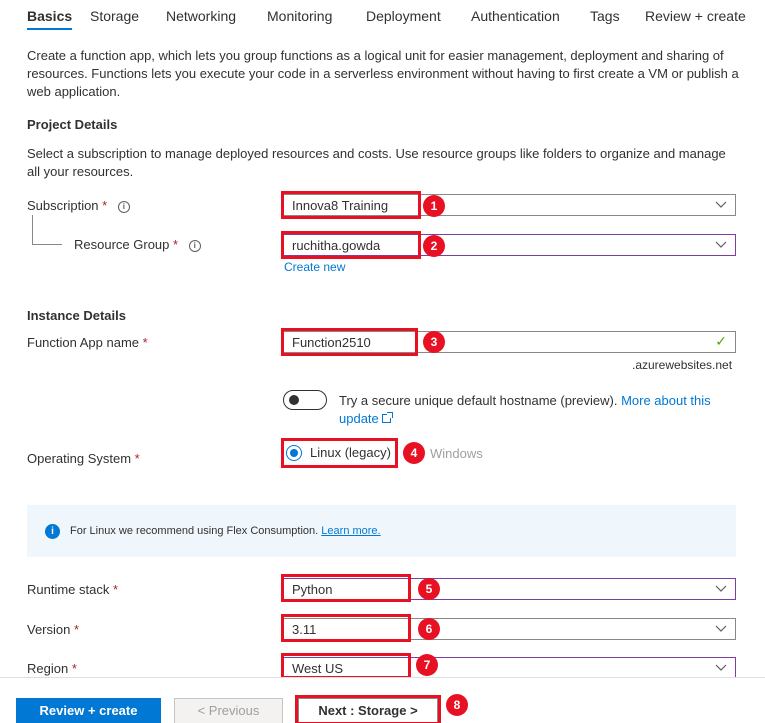  What do you see at coordinates (515, 16) in the screenshot?
I see `tab-authentication: Authentication` at bounding box center [515, 16].